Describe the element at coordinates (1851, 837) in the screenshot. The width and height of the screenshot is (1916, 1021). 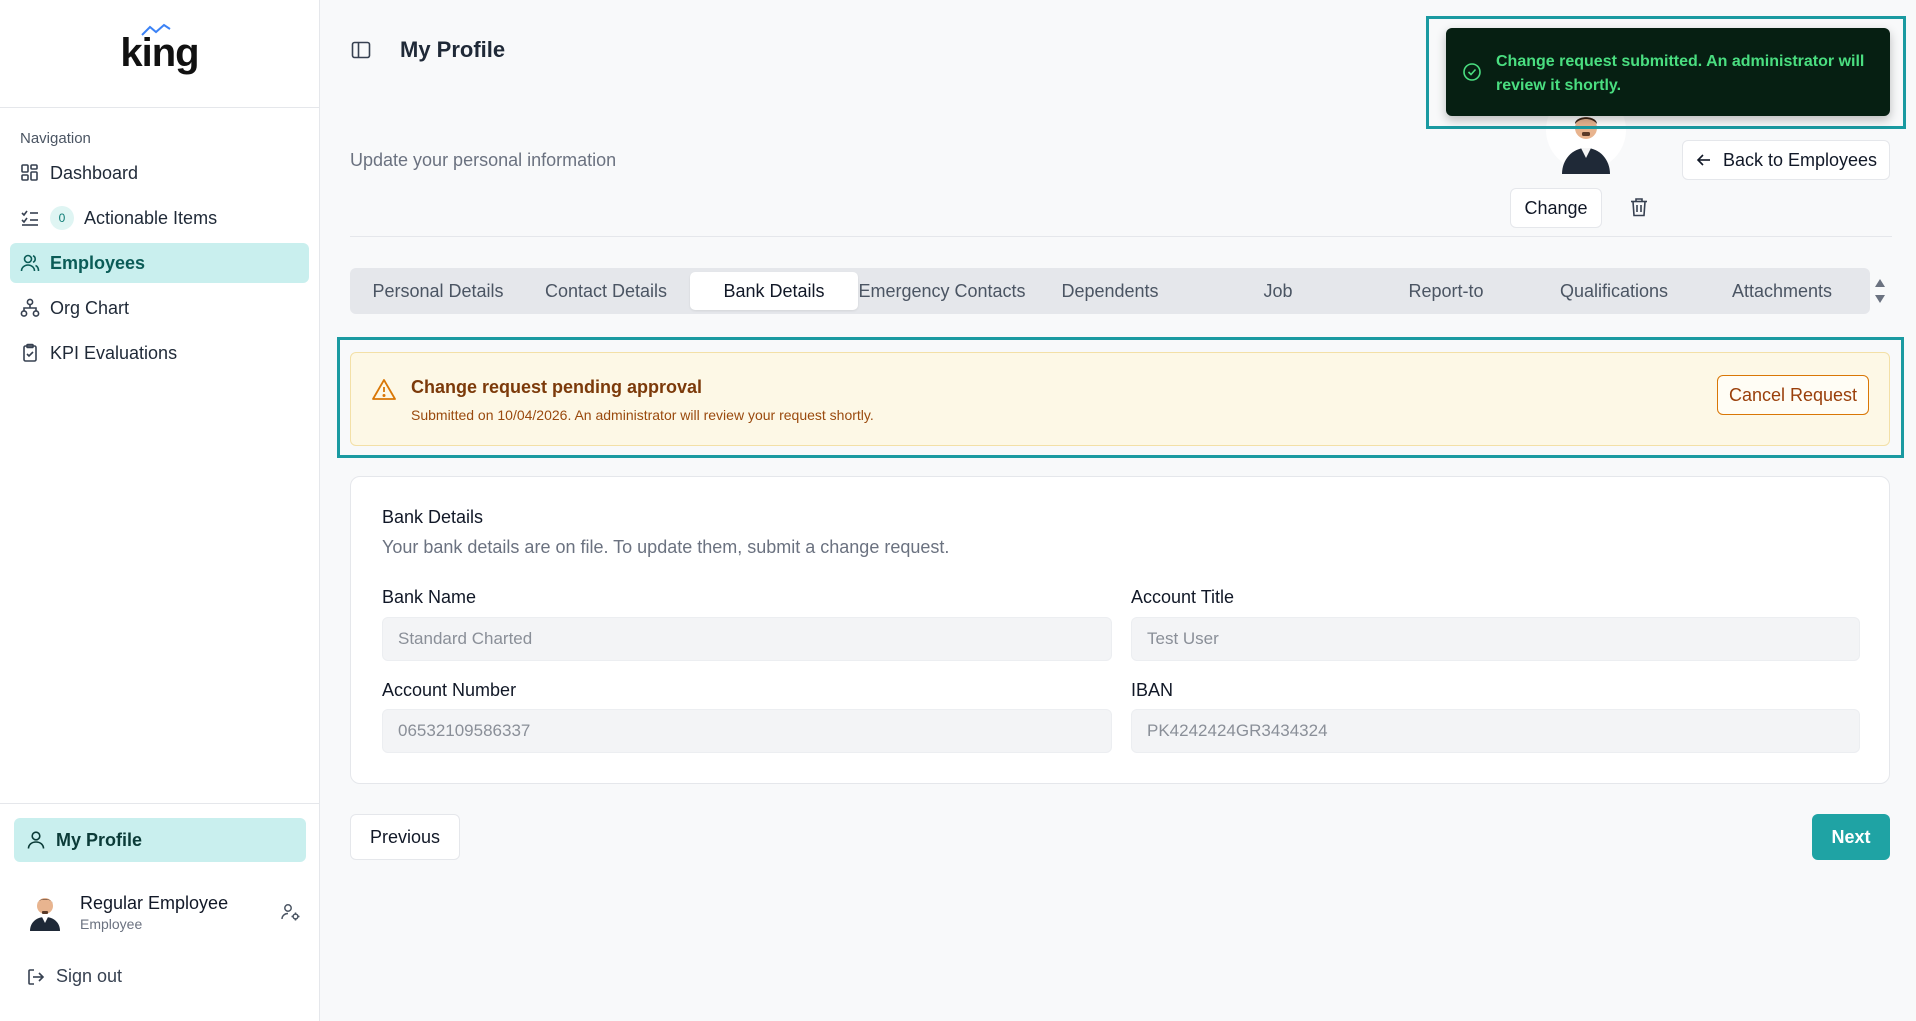
I see `next-button: Next` at that location.